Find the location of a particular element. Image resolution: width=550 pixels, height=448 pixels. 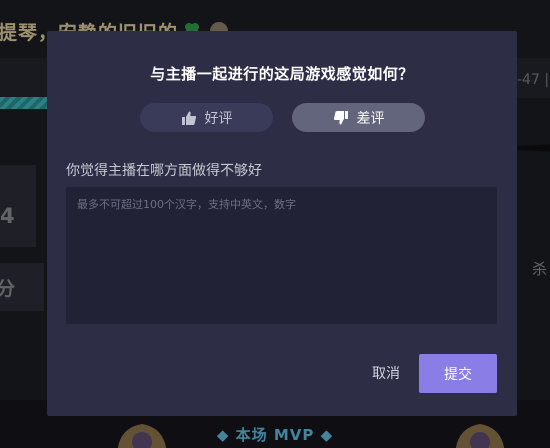

dialog-title: 与主播一起进行的这局游戏感觉如何？ is located at coordinates (282, 74).